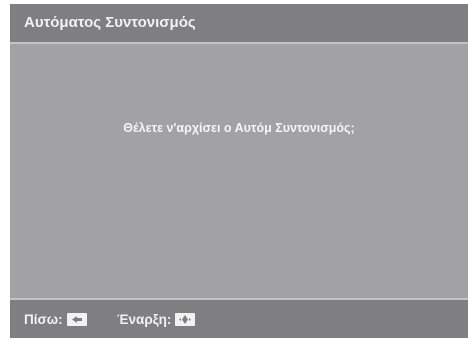  I want to click on dialog-title: Αυτόματος Συντονισμός, so click(110, 22).